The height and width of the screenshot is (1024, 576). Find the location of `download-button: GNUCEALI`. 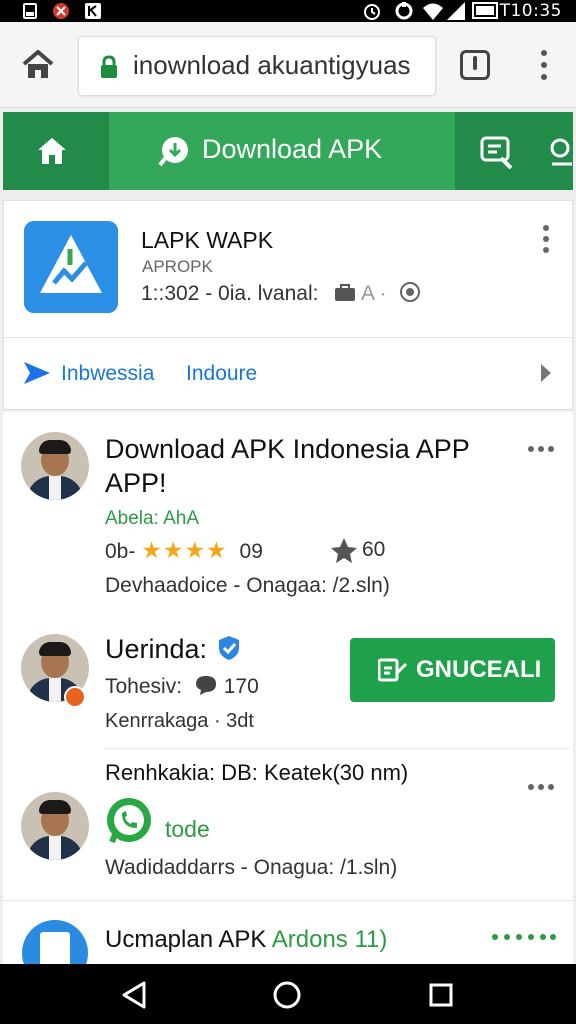

download-button: GNUCEALI is located at coordinates (452, 670).